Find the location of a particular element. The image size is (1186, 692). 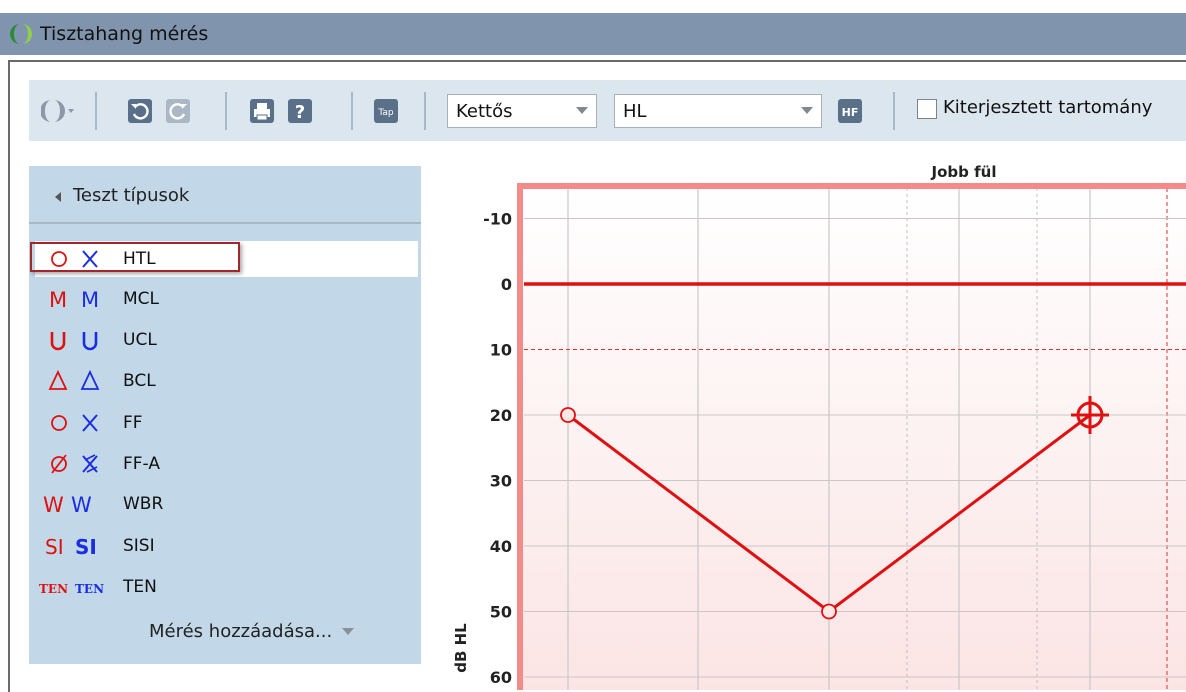

print-button is located at coordinates (262, 111).